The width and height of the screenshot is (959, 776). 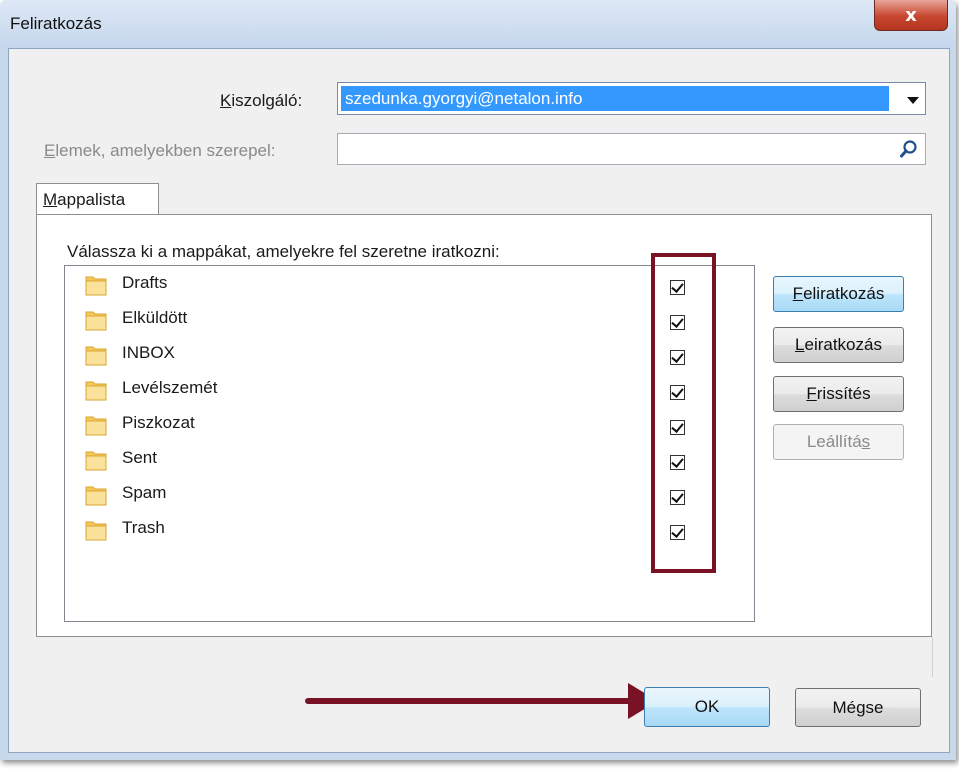 I want to click on annotation-arrow, so click(x=472, y=701).